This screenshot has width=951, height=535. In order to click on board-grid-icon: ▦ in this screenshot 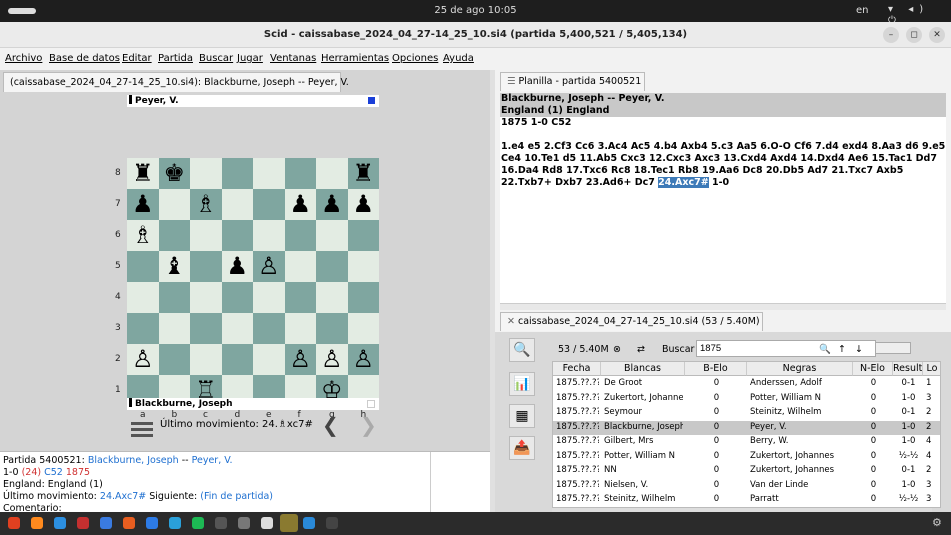, I will do `click(522, 416)`.